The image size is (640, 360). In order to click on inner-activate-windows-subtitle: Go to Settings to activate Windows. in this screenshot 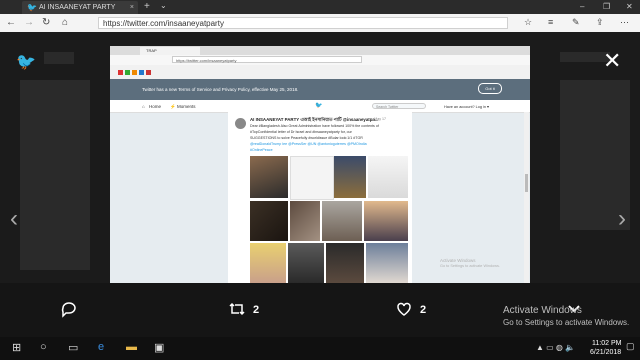, I will do `click(470, 266)`.